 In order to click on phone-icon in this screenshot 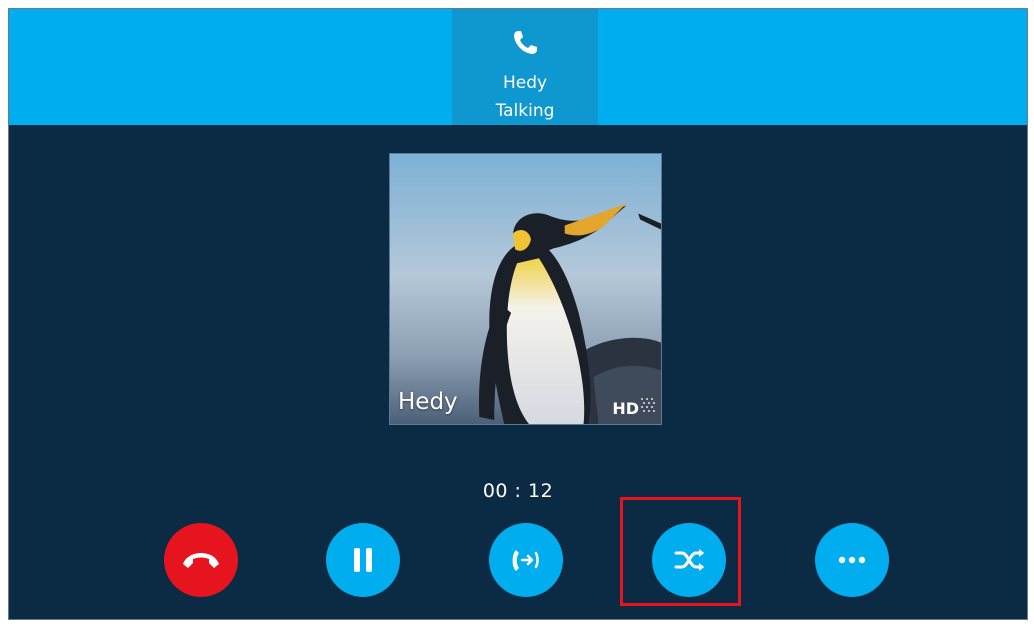, I will do `click(525, 42)`.